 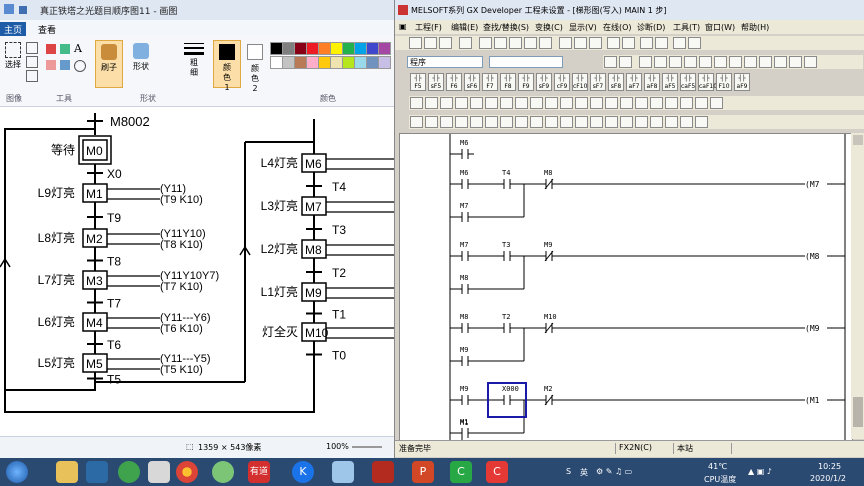 What do you see at coordinates (628, 43) in the screenshot?
I see `write-plc-icon` at bounding box center [628, 43].